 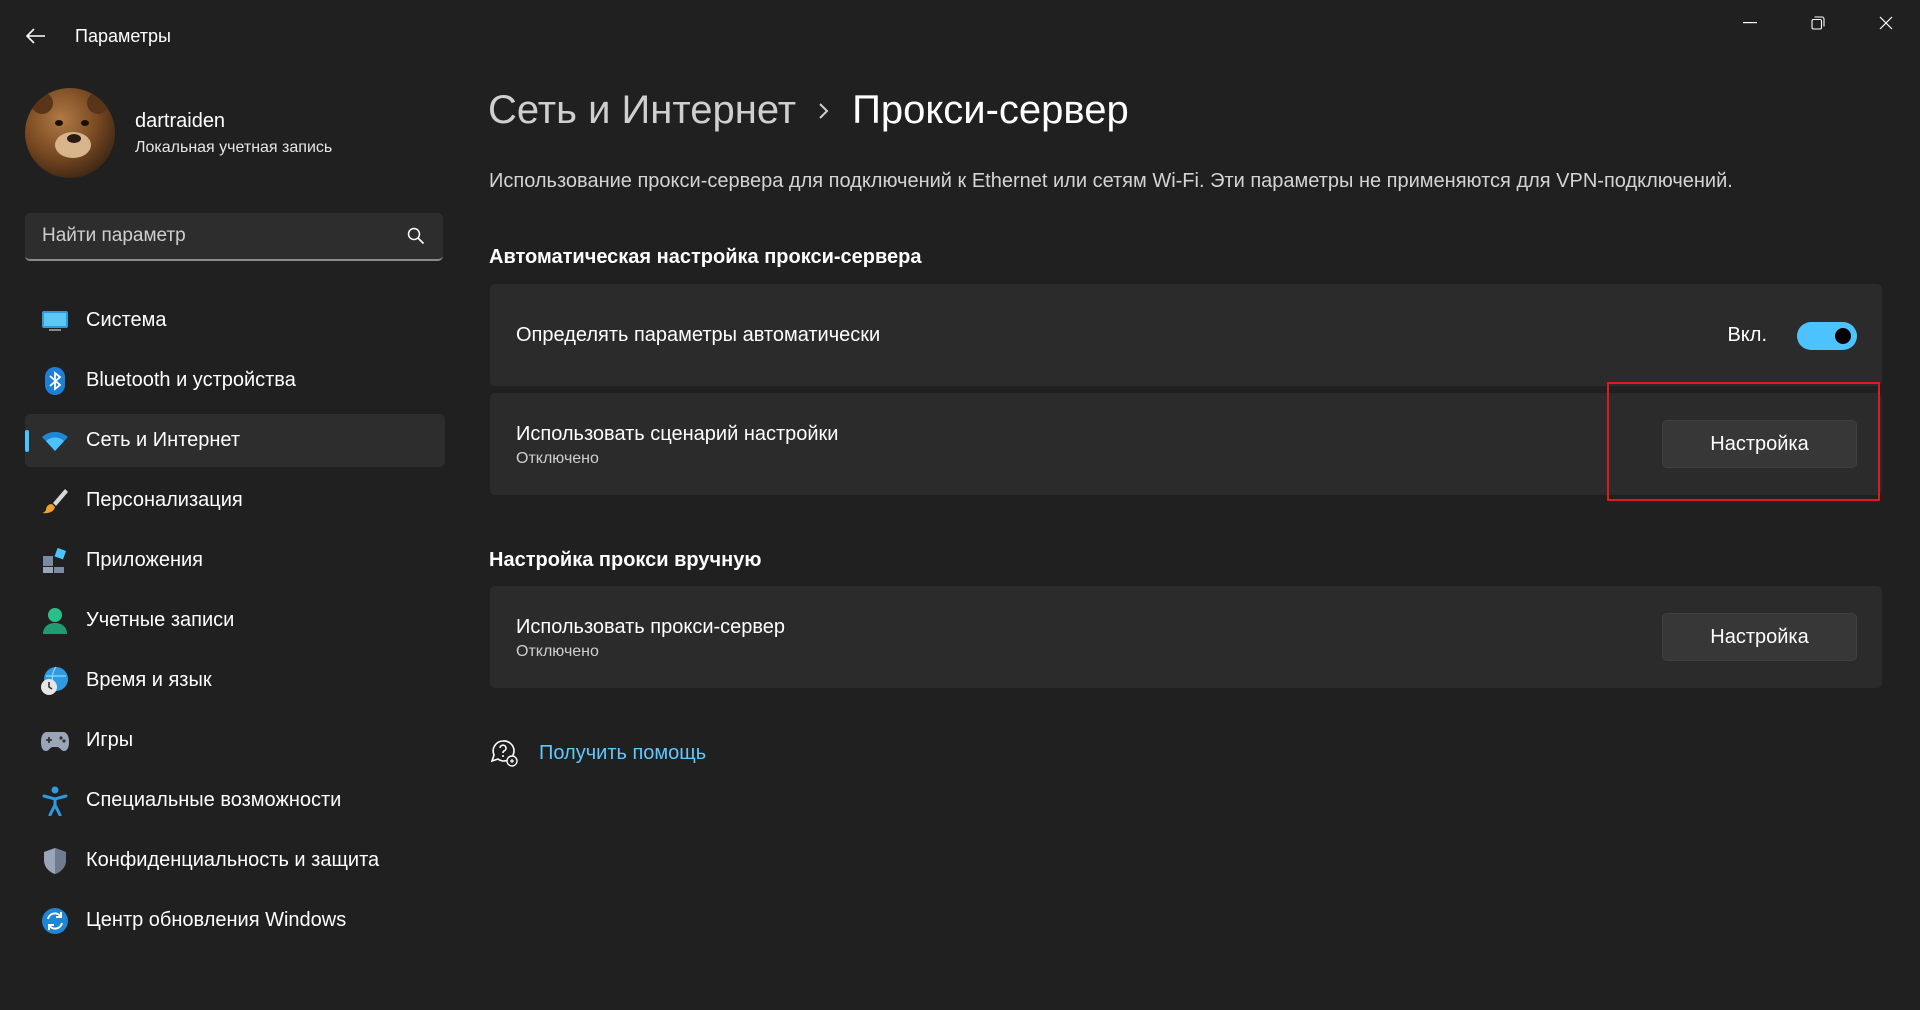 I want to click on sidebar-item-label: Конфиденциальность и защита, so click(x=233, y=860).